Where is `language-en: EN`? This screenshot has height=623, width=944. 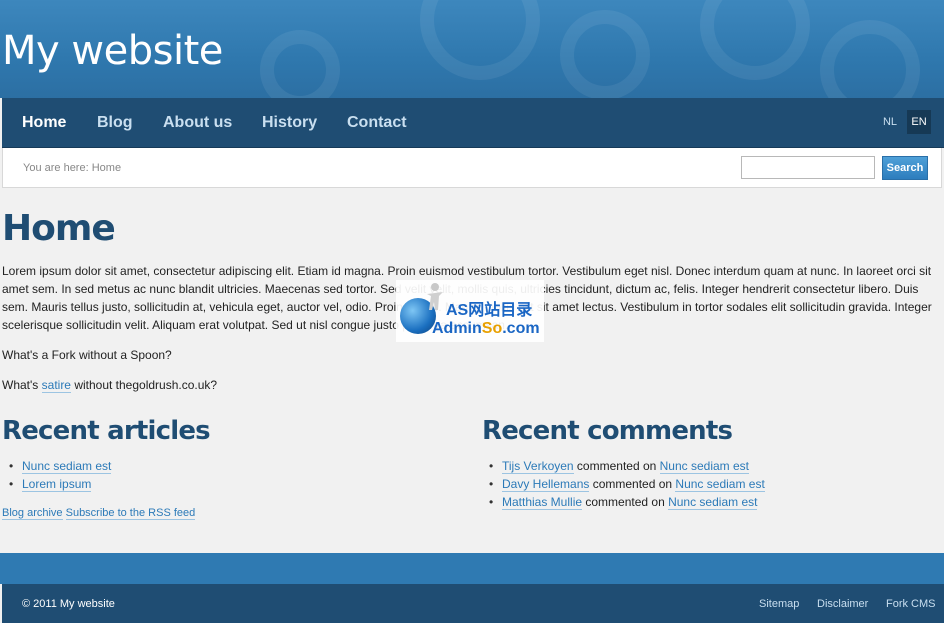
language-en: EN is located at coordinates (919, 122).